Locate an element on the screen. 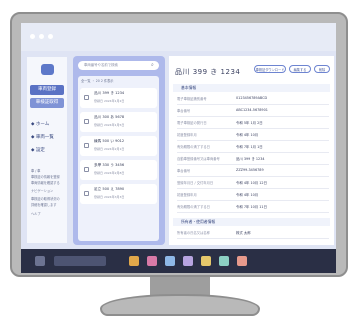 The height and width of the screenshot is (328, 361). detail-row: 電子車検証の発行日 令和 5年 1月 2日 is located at coordinates (253, 123).